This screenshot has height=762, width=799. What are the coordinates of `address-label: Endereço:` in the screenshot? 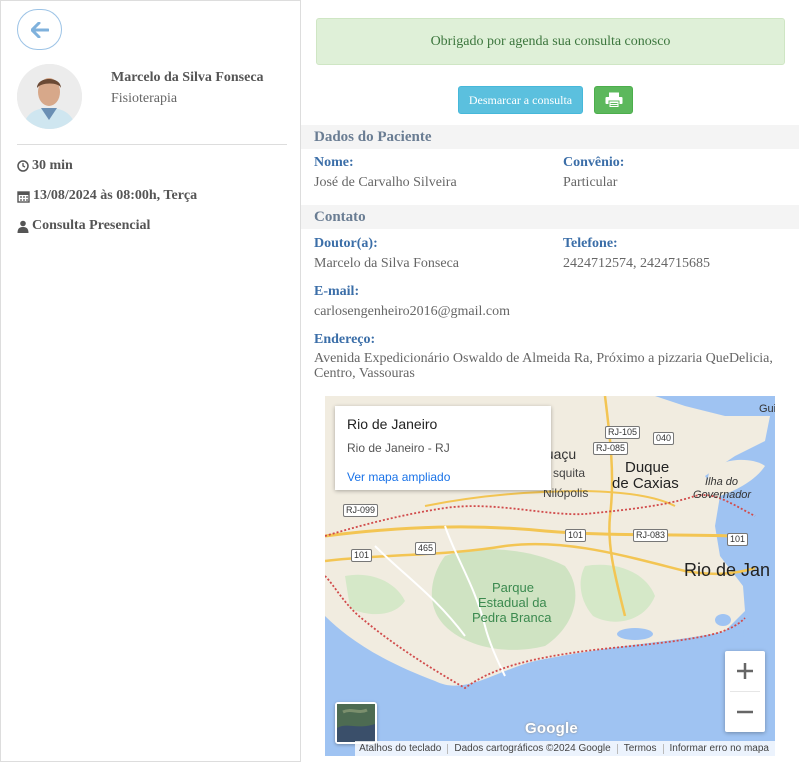 It's located at (345, 339).